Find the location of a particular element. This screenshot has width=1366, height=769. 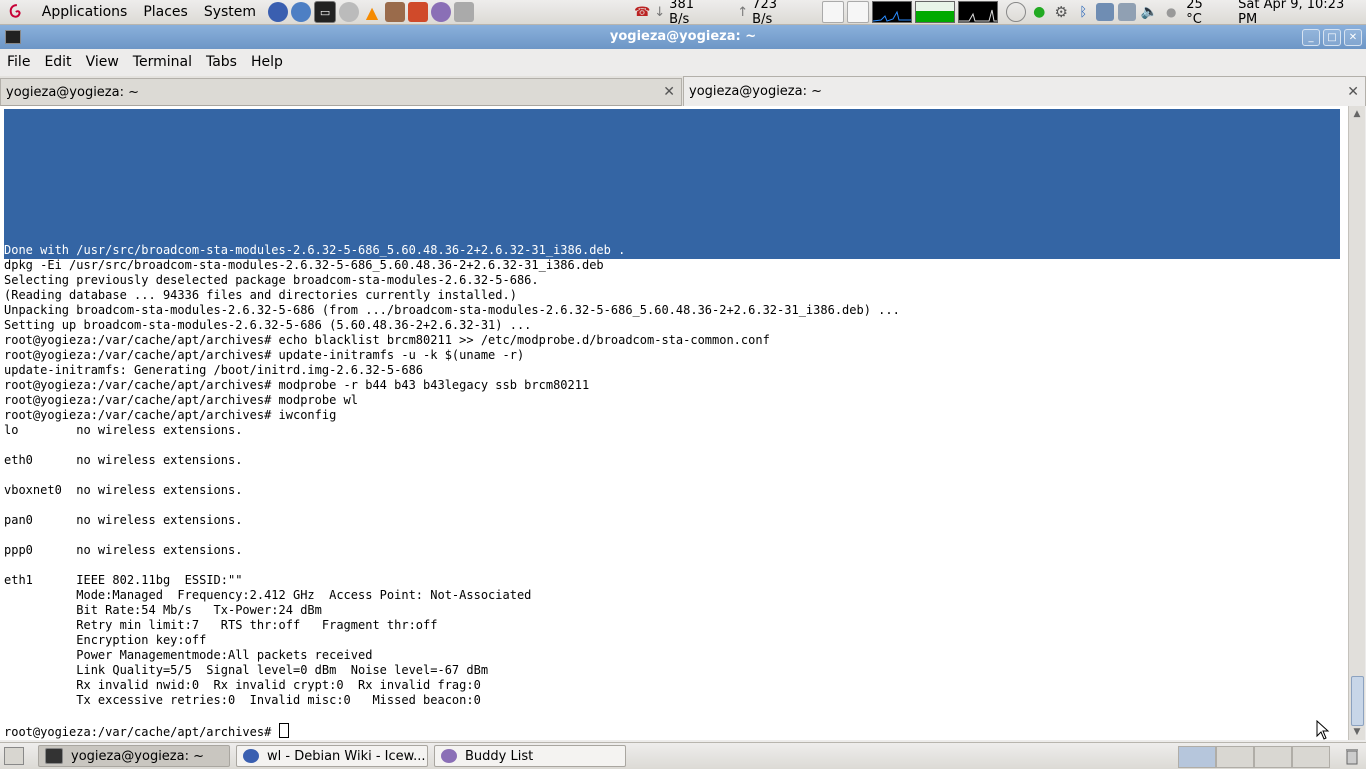

mouse-pointer-icon is located at coordinates (1323, 730).